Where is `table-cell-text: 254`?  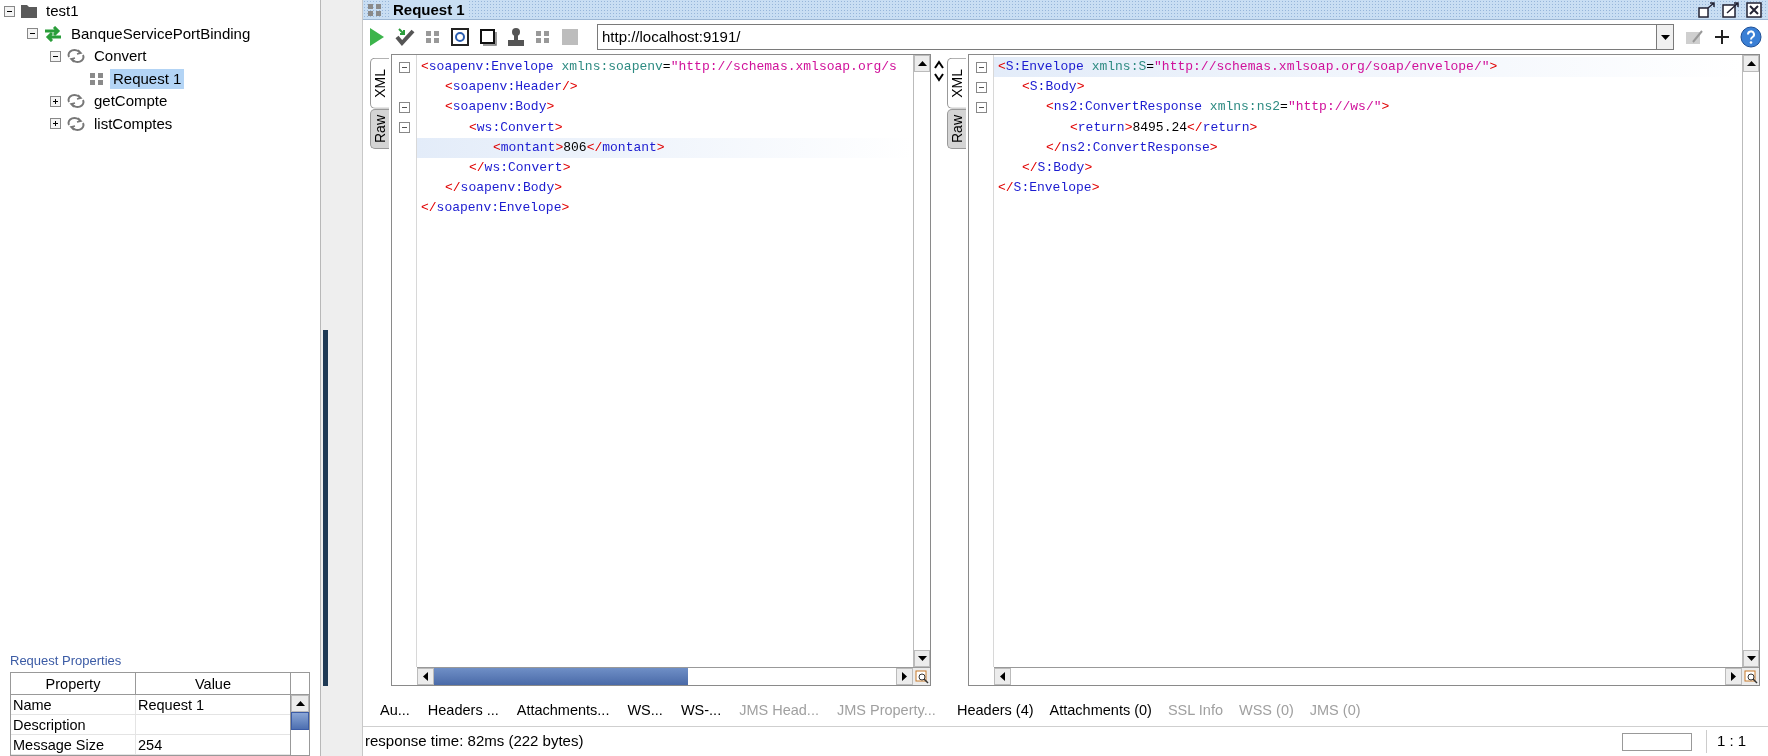 table-cell-text: 254 is located at coordinates (150, 745).